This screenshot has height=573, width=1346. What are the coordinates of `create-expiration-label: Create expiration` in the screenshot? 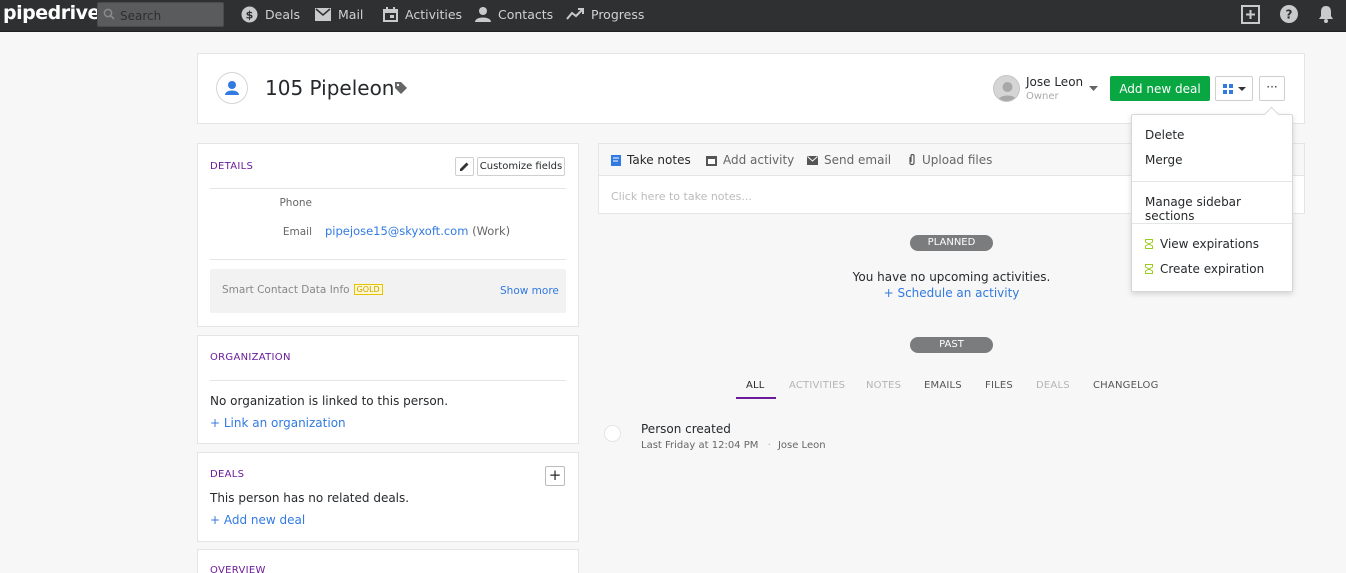 It's located at (1212, 269).